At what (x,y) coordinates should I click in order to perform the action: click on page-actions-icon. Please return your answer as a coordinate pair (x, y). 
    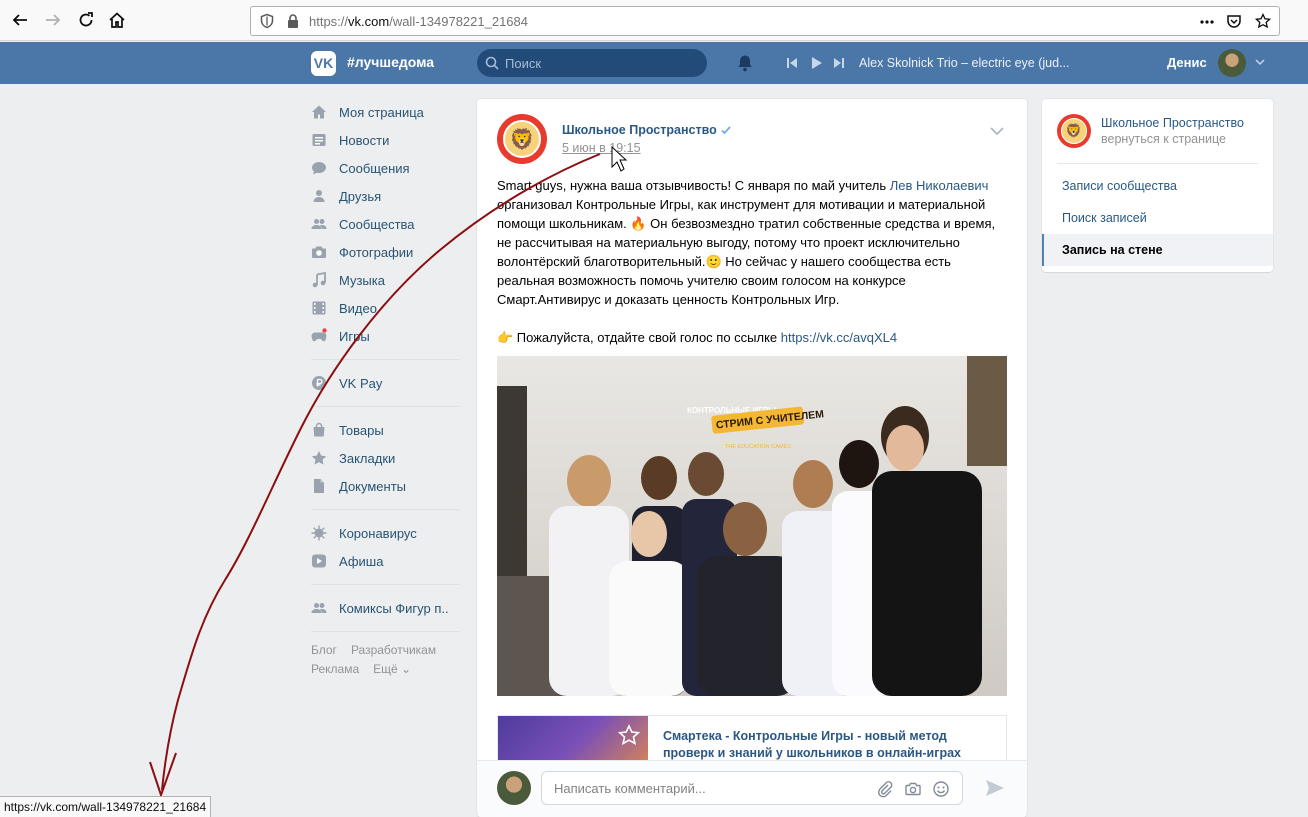
    Looking at the image, I should click on (1207, 22).